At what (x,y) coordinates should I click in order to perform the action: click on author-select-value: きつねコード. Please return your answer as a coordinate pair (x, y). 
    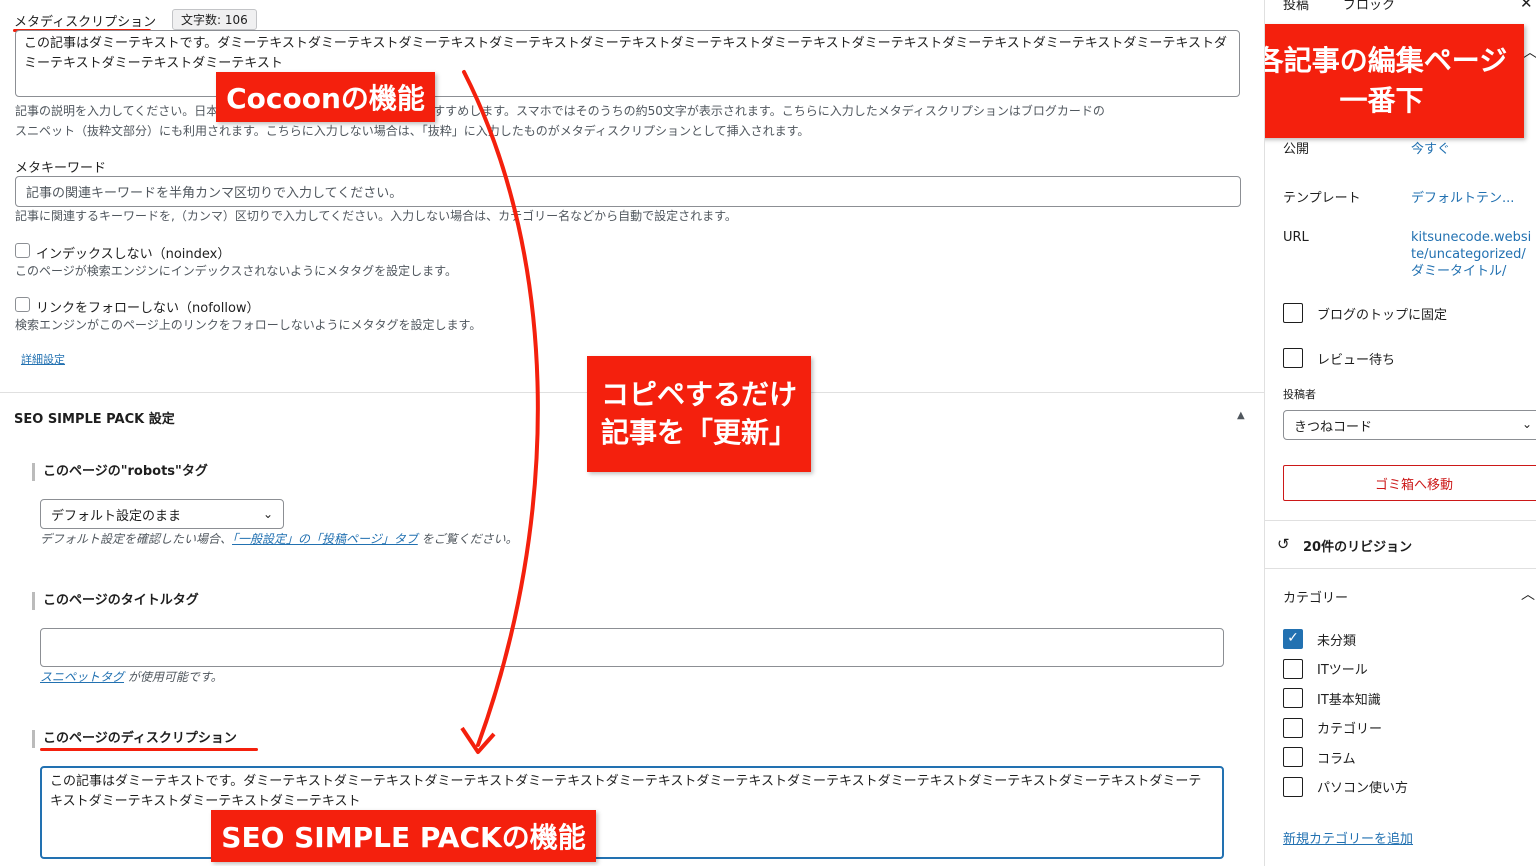
    Looking at the image, I should click on (1333, 427).